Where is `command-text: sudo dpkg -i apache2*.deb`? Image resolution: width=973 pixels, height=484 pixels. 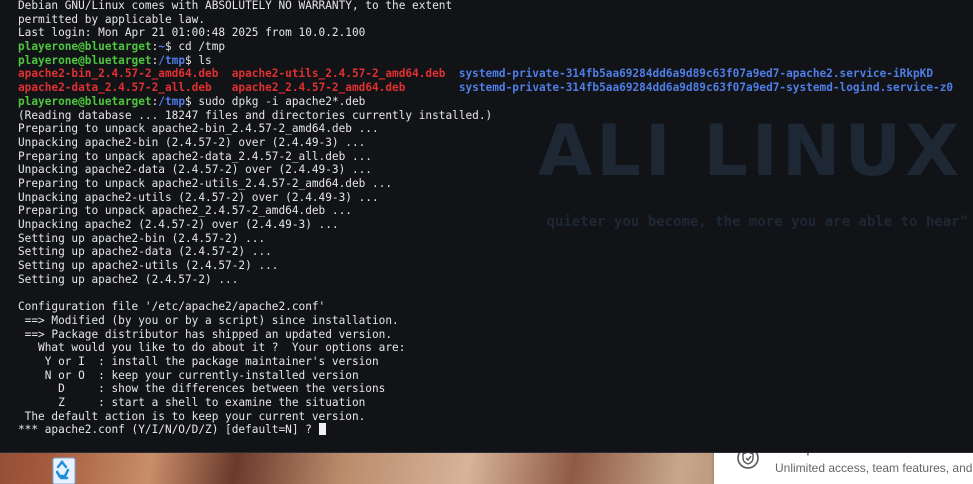 command-text: sudo dpkg -i apache2*.deb is located at coordinates (278, 101).